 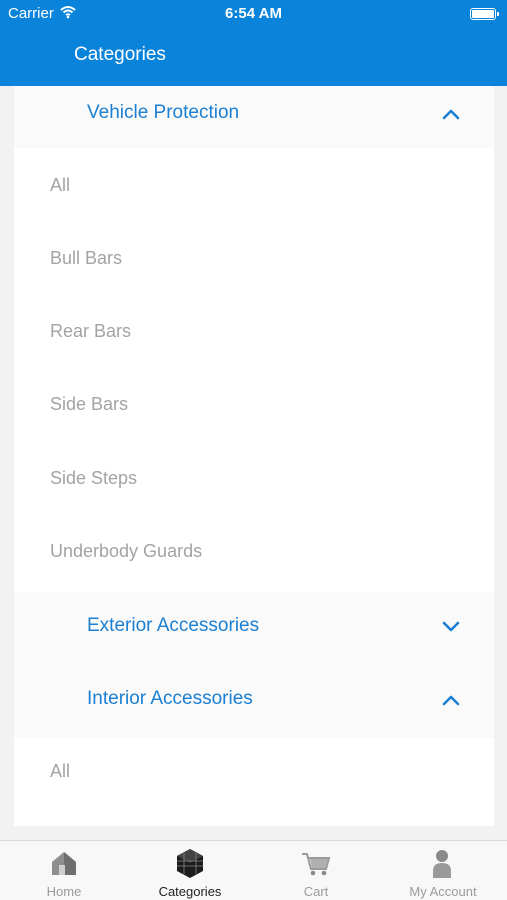 I want to click on tab-cart: Cart, so click(x=316, y=870).